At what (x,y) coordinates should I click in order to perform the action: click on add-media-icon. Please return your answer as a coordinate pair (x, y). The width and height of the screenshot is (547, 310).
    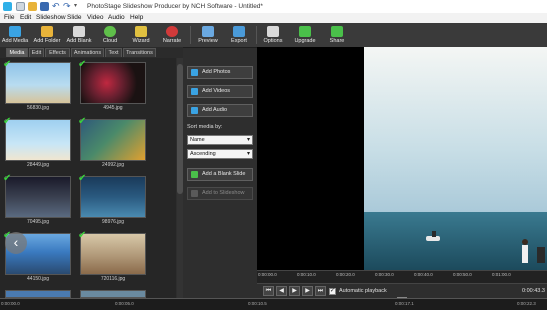
    Looking at the image, I should click on (15, 31).